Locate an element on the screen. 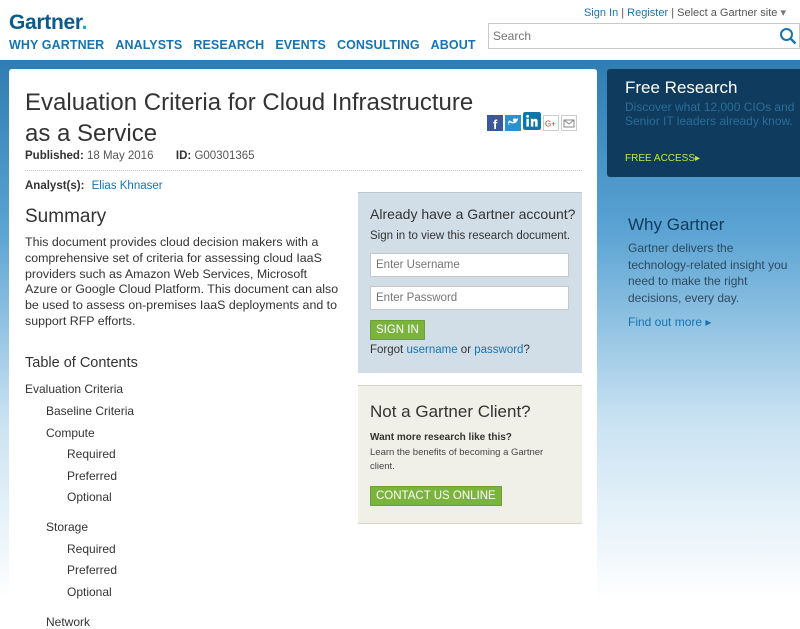 The image size is (800, 629). facebook-icon: f is located at coordinates (495, 123).